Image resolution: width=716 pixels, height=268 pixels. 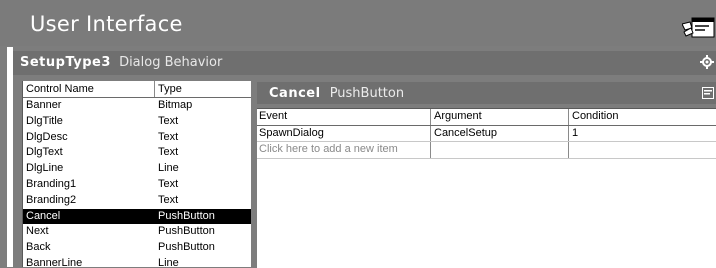 I want to click on control-row: Branding1 Text, so click(x=137, y=185).